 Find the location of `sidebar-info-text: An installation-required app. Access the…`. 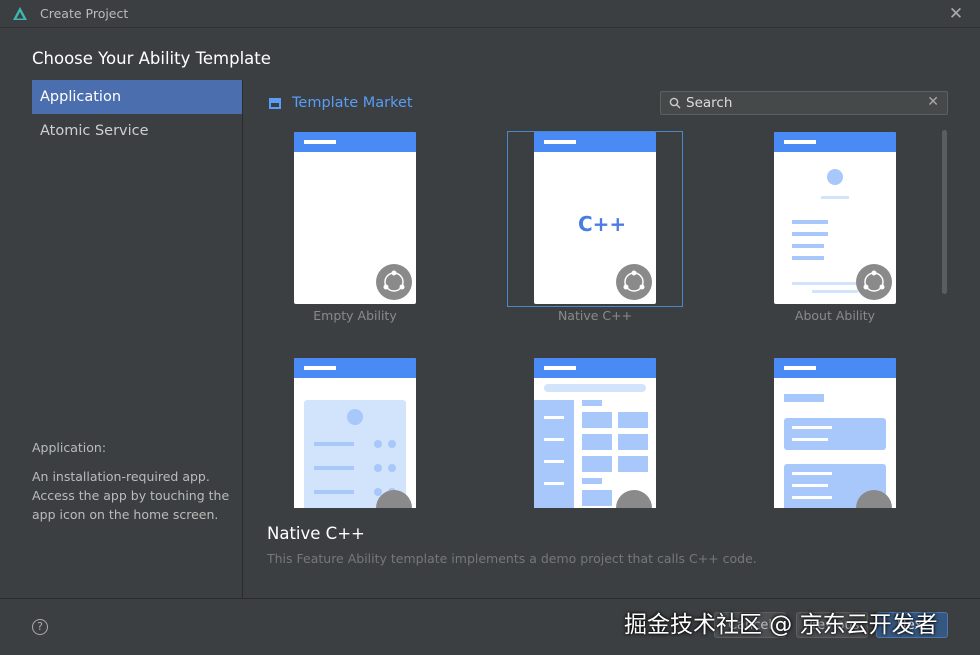

sidebar-info-text: An installation-required app. Access the… is located at coordinates (131, 495).